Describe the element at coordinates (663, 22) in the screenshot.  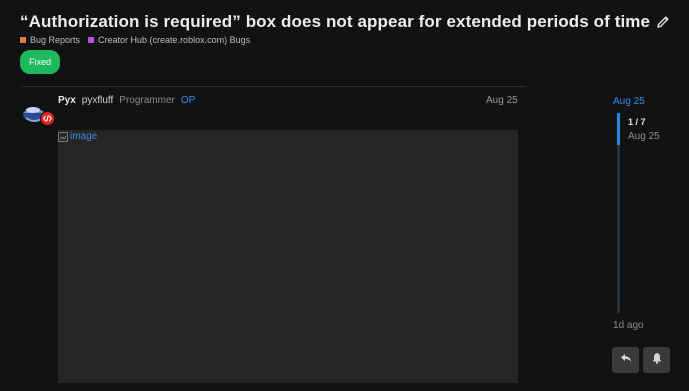
I see `pencil-icon` at that location.